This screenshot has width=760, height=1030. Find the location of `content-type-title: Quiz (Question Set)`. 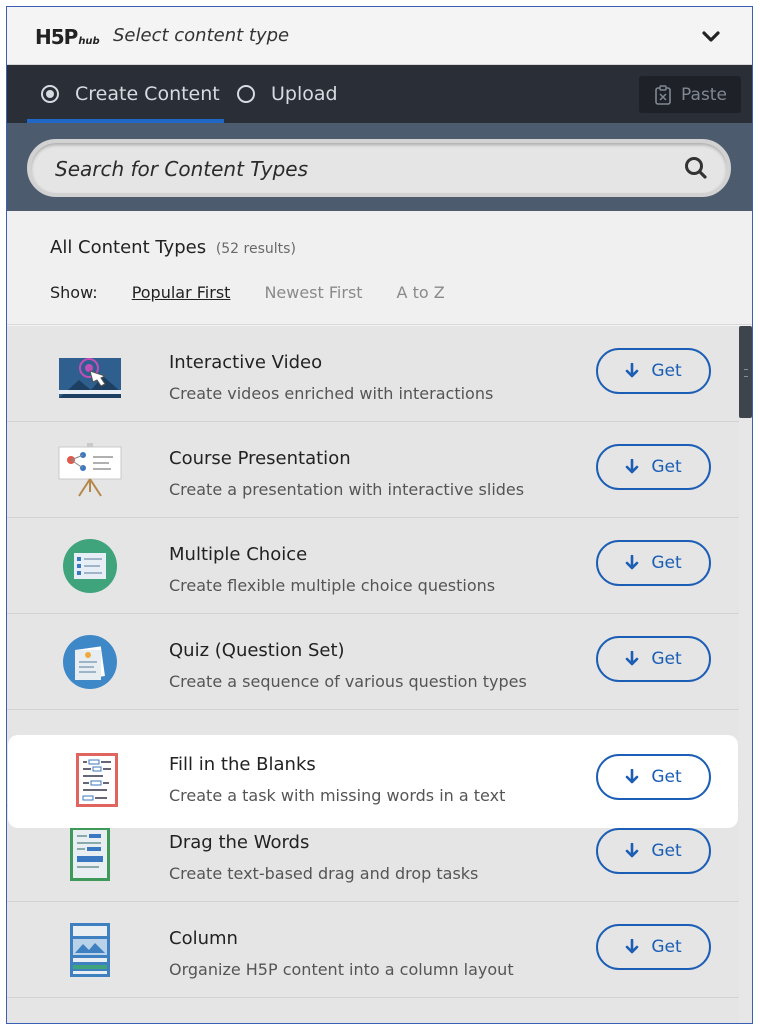

content-type-title: Quiz (Question Set) is located at coordinates (257, 650).